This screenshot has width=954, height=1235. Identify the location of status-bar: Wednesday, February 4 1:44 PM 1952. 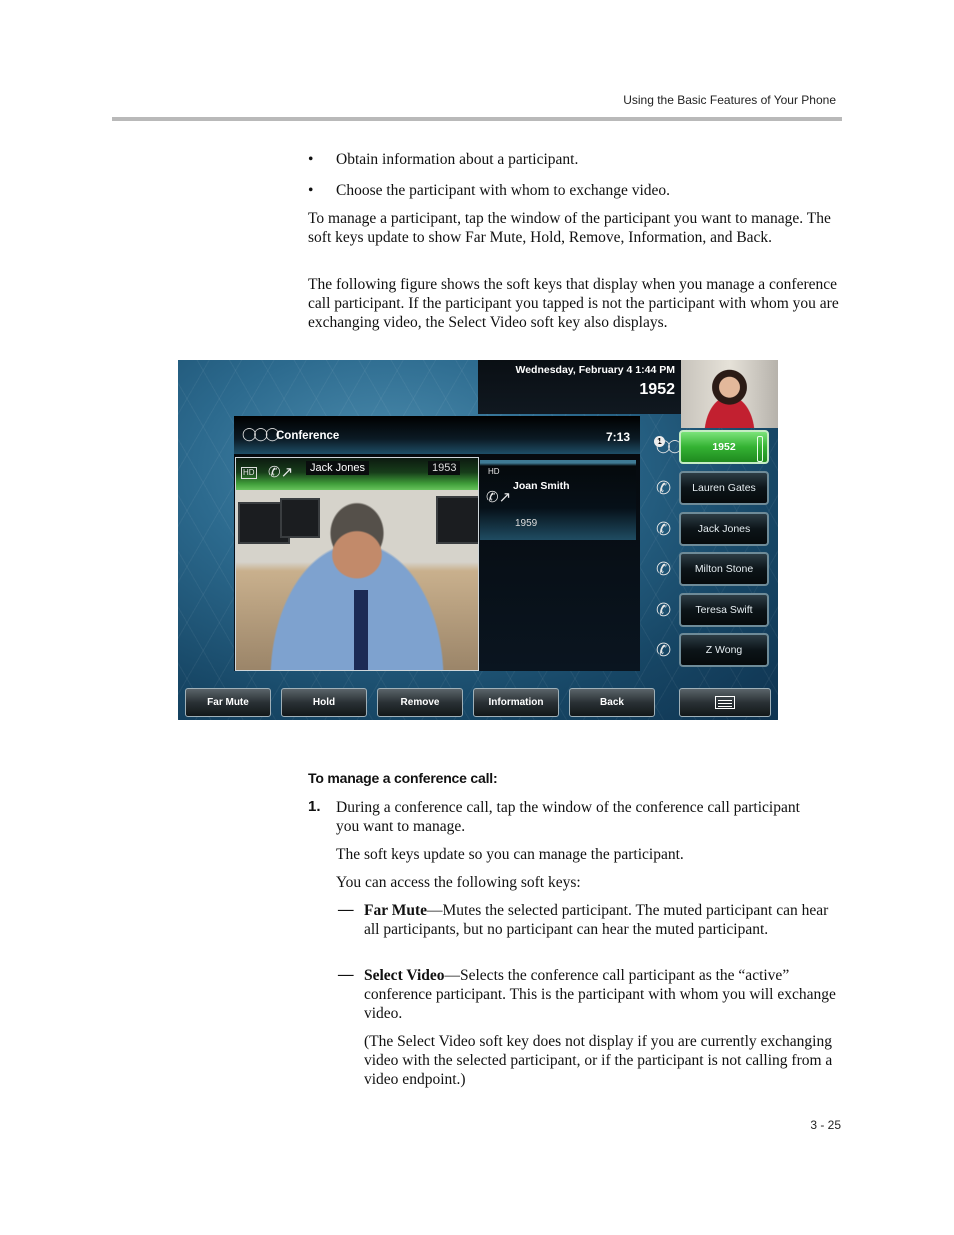
(579, 387).